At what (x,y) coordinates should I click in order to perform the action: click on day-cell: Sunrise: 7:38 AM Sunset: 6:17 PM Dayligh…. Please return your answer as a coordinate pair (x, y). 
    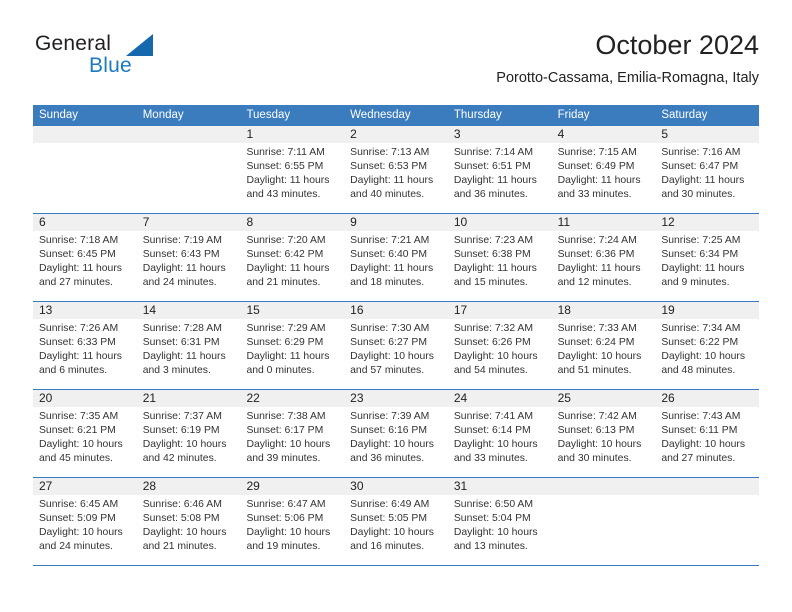
    Looking at the image, I should click on (292, 442).